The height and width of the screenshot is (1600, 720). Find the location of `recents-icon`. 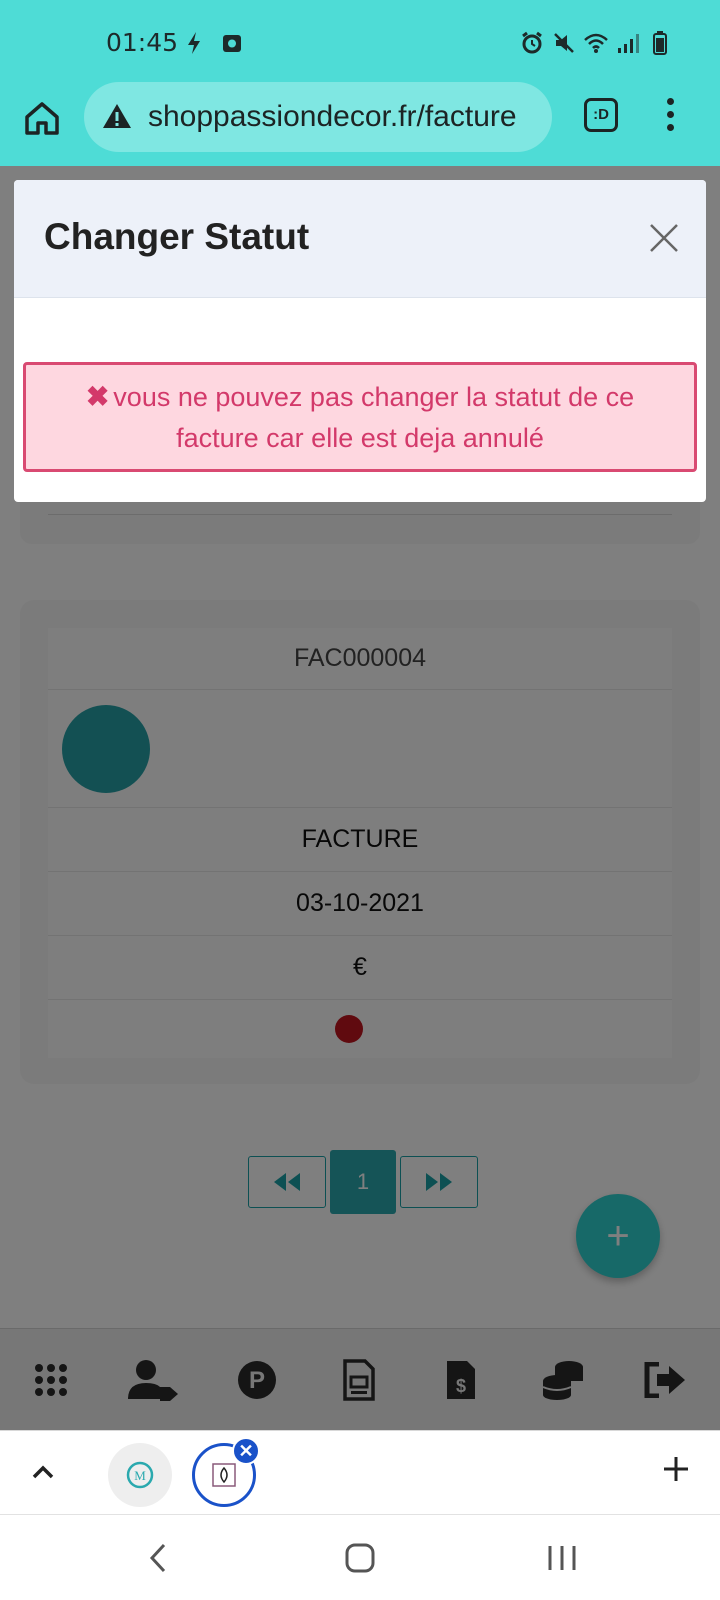

recents-icon is located at coordinates (562, 1558).